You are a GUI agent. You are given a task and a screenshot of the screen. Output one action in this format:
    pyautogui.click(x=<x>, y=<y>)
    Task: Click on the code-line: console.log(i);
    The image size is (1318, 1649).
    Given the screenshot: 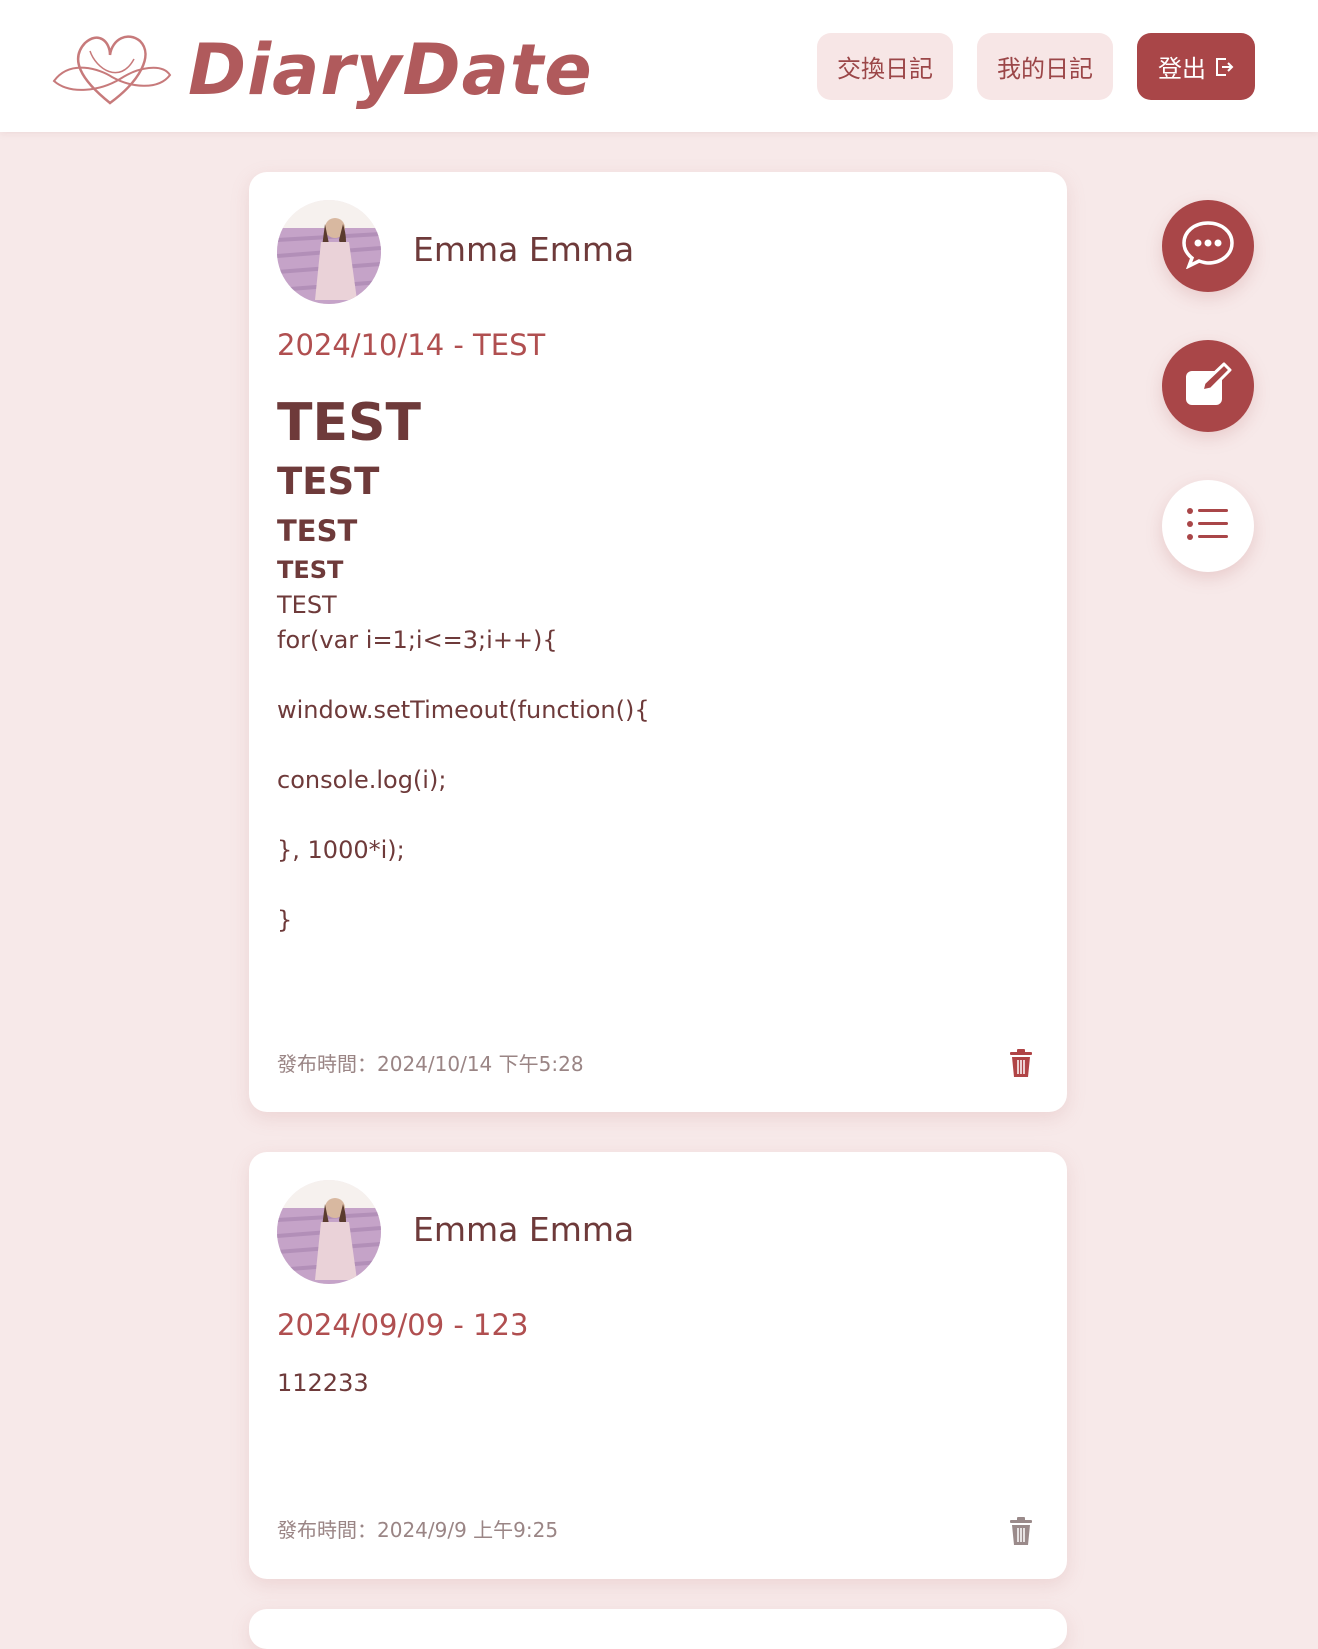 What is the action you would take?
    pyautogui.click(x=362, y=780)
    